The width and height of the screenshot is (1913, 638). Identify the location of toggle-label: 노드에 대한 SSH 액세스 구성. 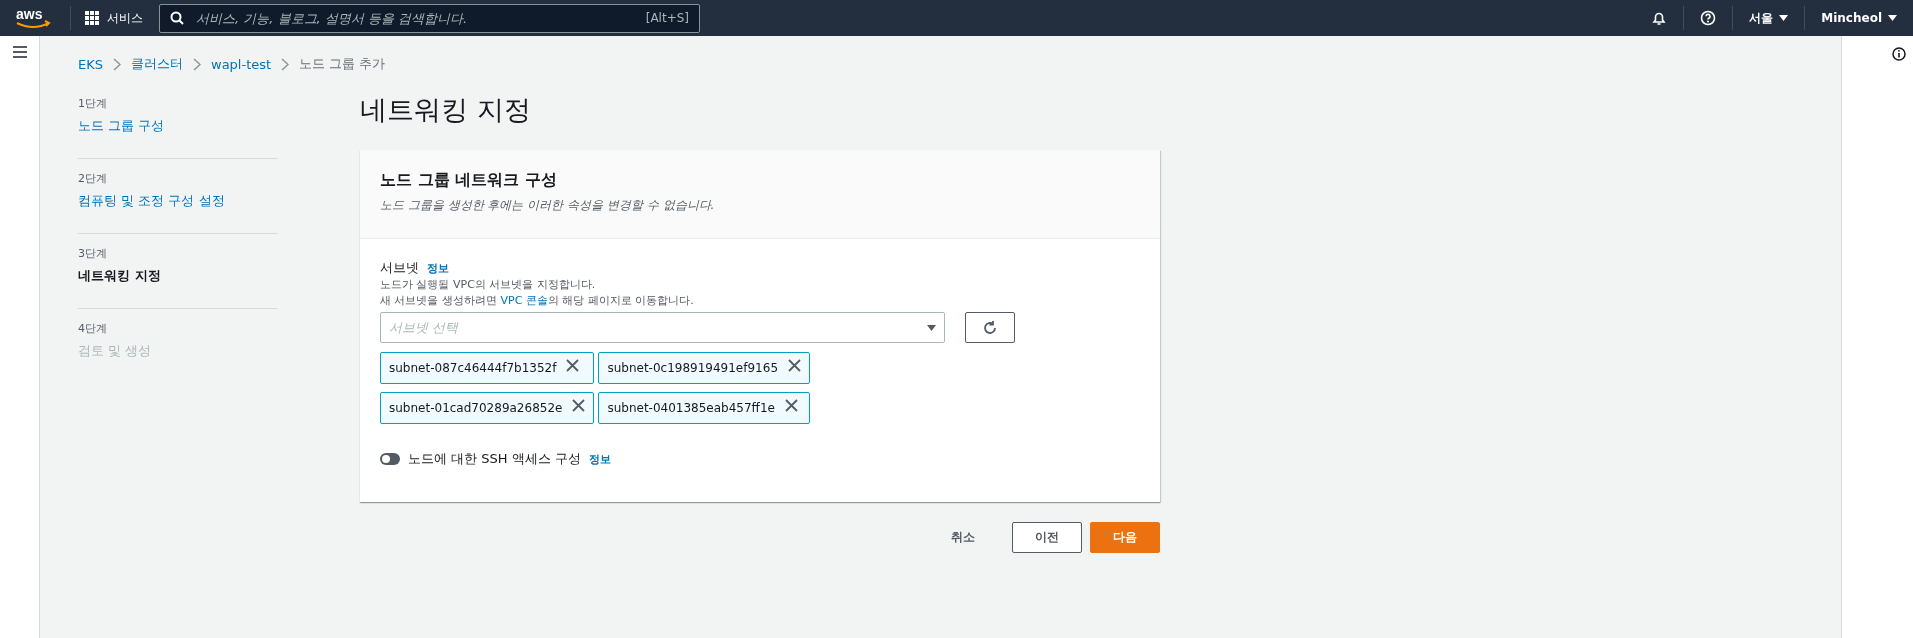
(494, 459).